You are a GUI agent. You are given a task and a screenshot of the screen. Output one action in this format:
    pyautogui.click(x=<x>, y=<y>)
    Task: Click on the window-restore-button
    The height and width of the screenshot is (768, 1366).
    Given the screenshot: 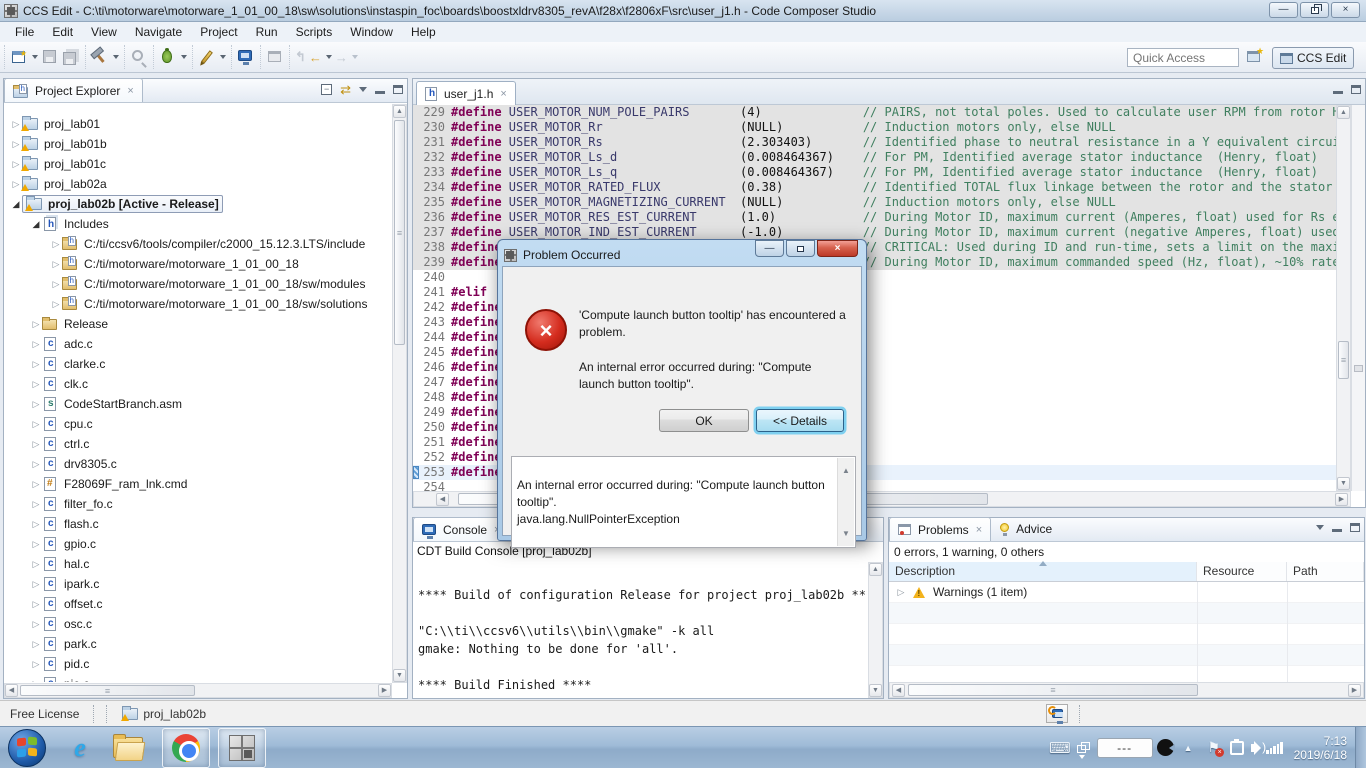 What is the action you would take?
    pyautogui.click(x=1314, y=10)
    